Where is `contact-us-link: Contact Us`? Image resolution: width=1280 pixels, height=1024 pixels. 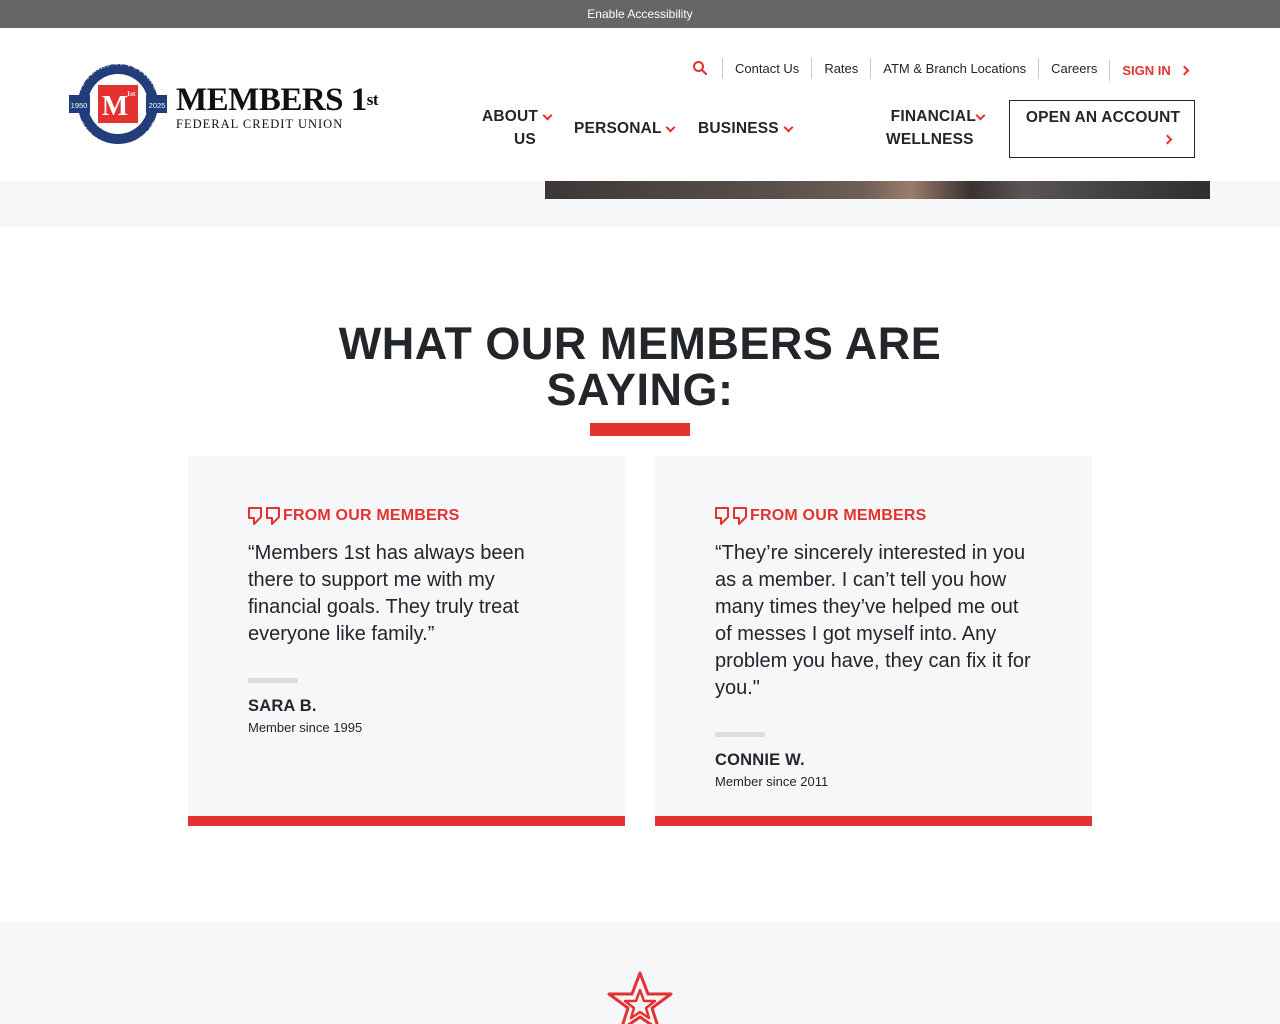
contact-us-link: Contact Us is located at coordinates (766, 68).